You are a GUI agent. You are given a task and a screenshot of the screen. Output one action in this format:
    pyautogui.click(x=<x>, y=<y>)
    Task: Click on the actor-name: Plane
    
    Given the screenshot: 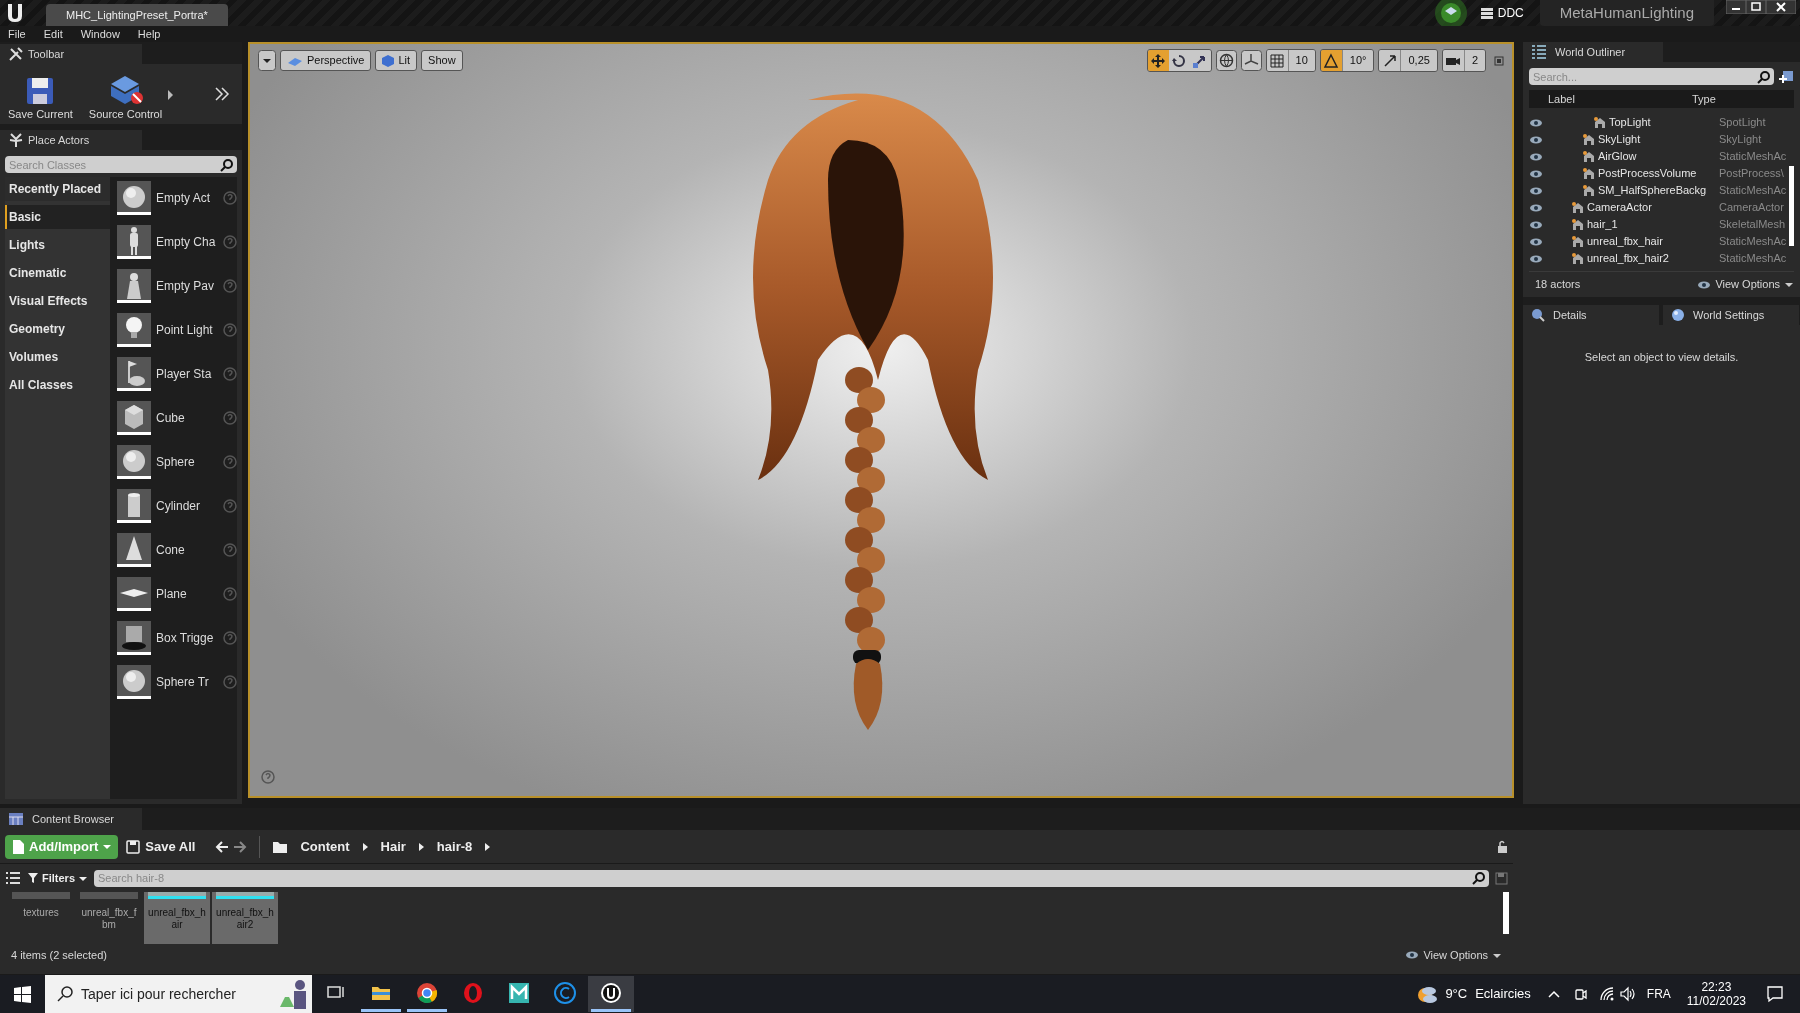 What is the action you would take?
    pyautogui.click(x=187, y=594)
    